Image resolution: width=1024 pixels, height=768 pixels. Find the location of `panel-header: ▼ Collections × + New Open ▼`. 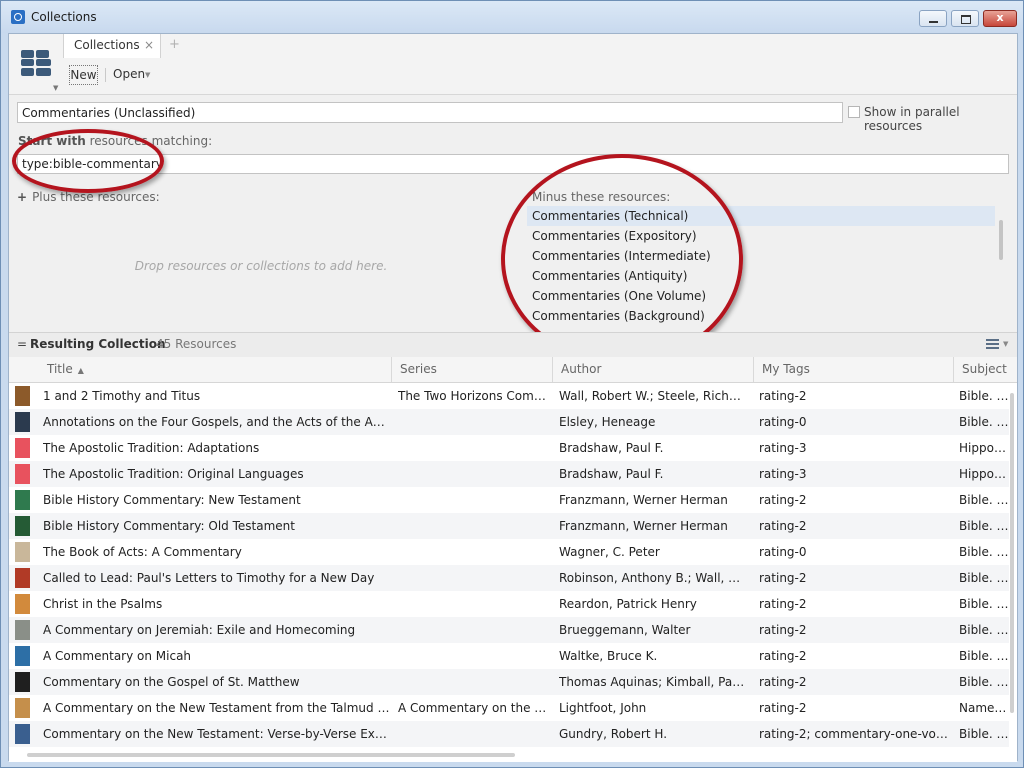

panel-header: ▼ Collections × + New Open ▼ is located at coordinates (513, 64).